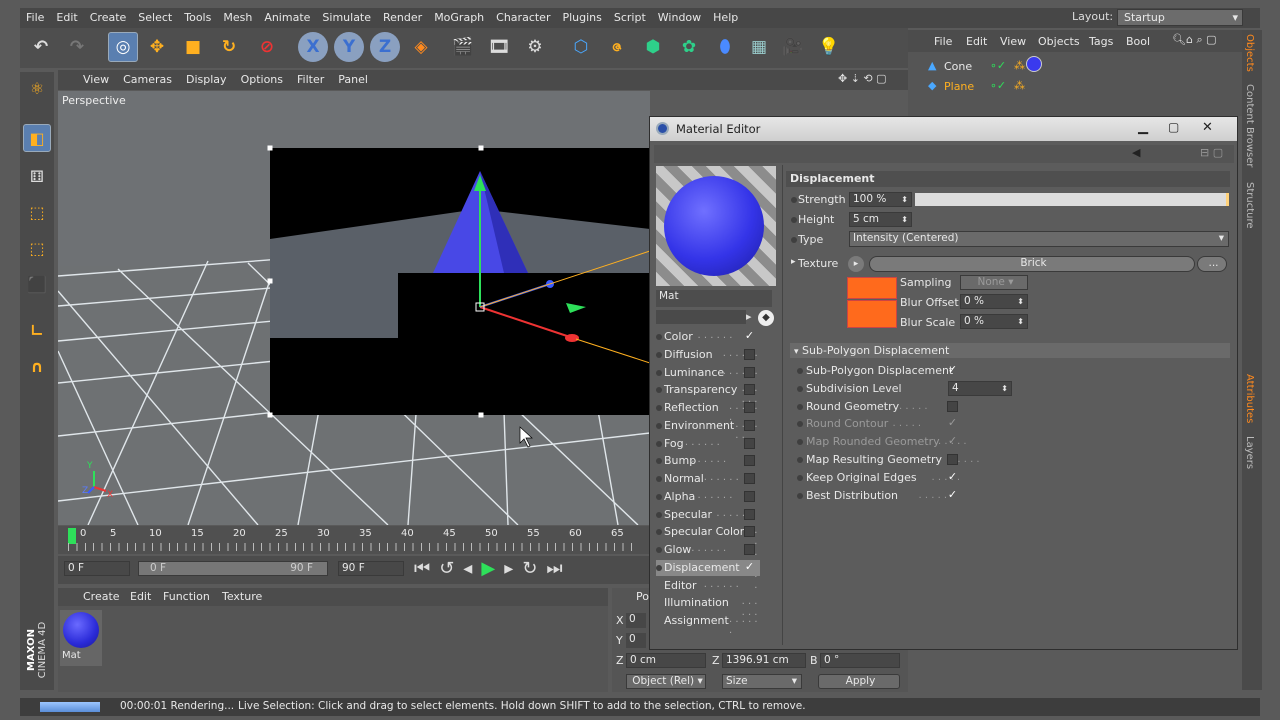  What do you see at coordinates (862, 78) in the screenshot?
I see `viewport-nav-icons: ✥ ⇣ ⟲ ▢` at bounding box center [862, 78].